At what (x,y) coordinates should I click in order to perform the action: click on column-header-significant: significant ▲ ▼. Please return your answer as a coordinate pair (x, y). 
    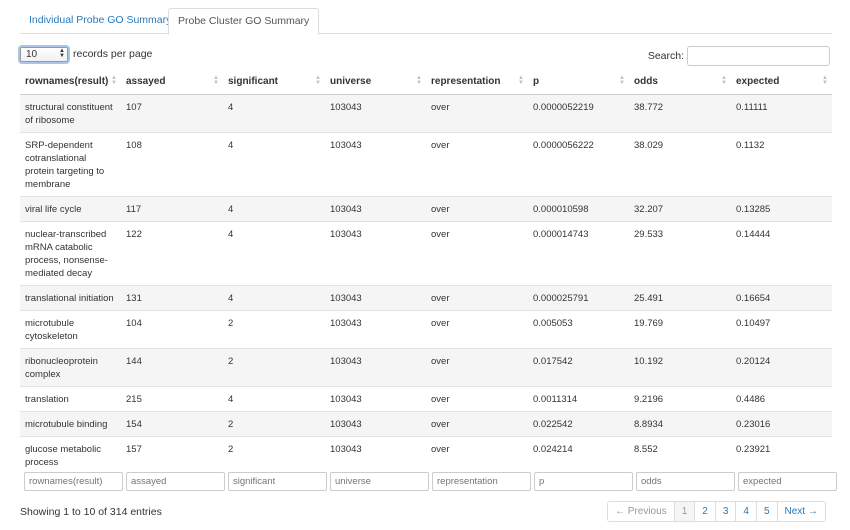
    Looking at the image, I should click on (274, 82).